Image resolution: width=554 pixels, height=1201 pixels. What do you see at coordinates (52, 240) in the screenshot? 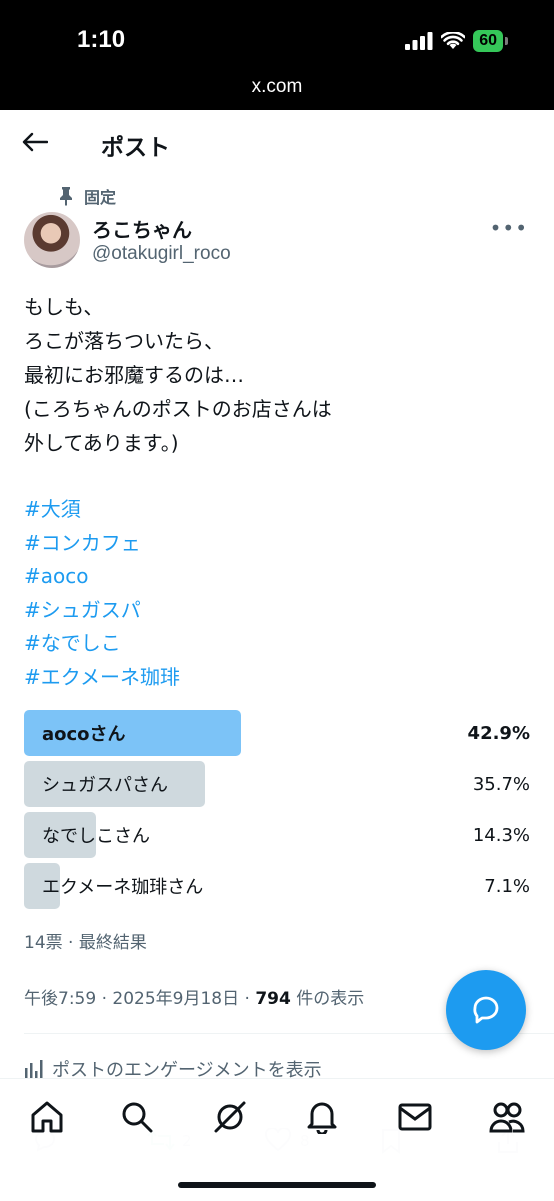
I see `avatar` at bounding box center [52, 240].